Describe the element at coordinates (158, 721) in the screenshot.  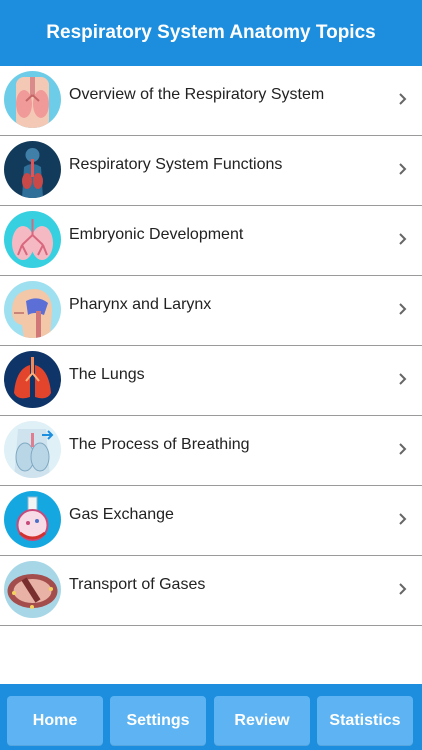
I see `tab-settings: Settings` at that location.